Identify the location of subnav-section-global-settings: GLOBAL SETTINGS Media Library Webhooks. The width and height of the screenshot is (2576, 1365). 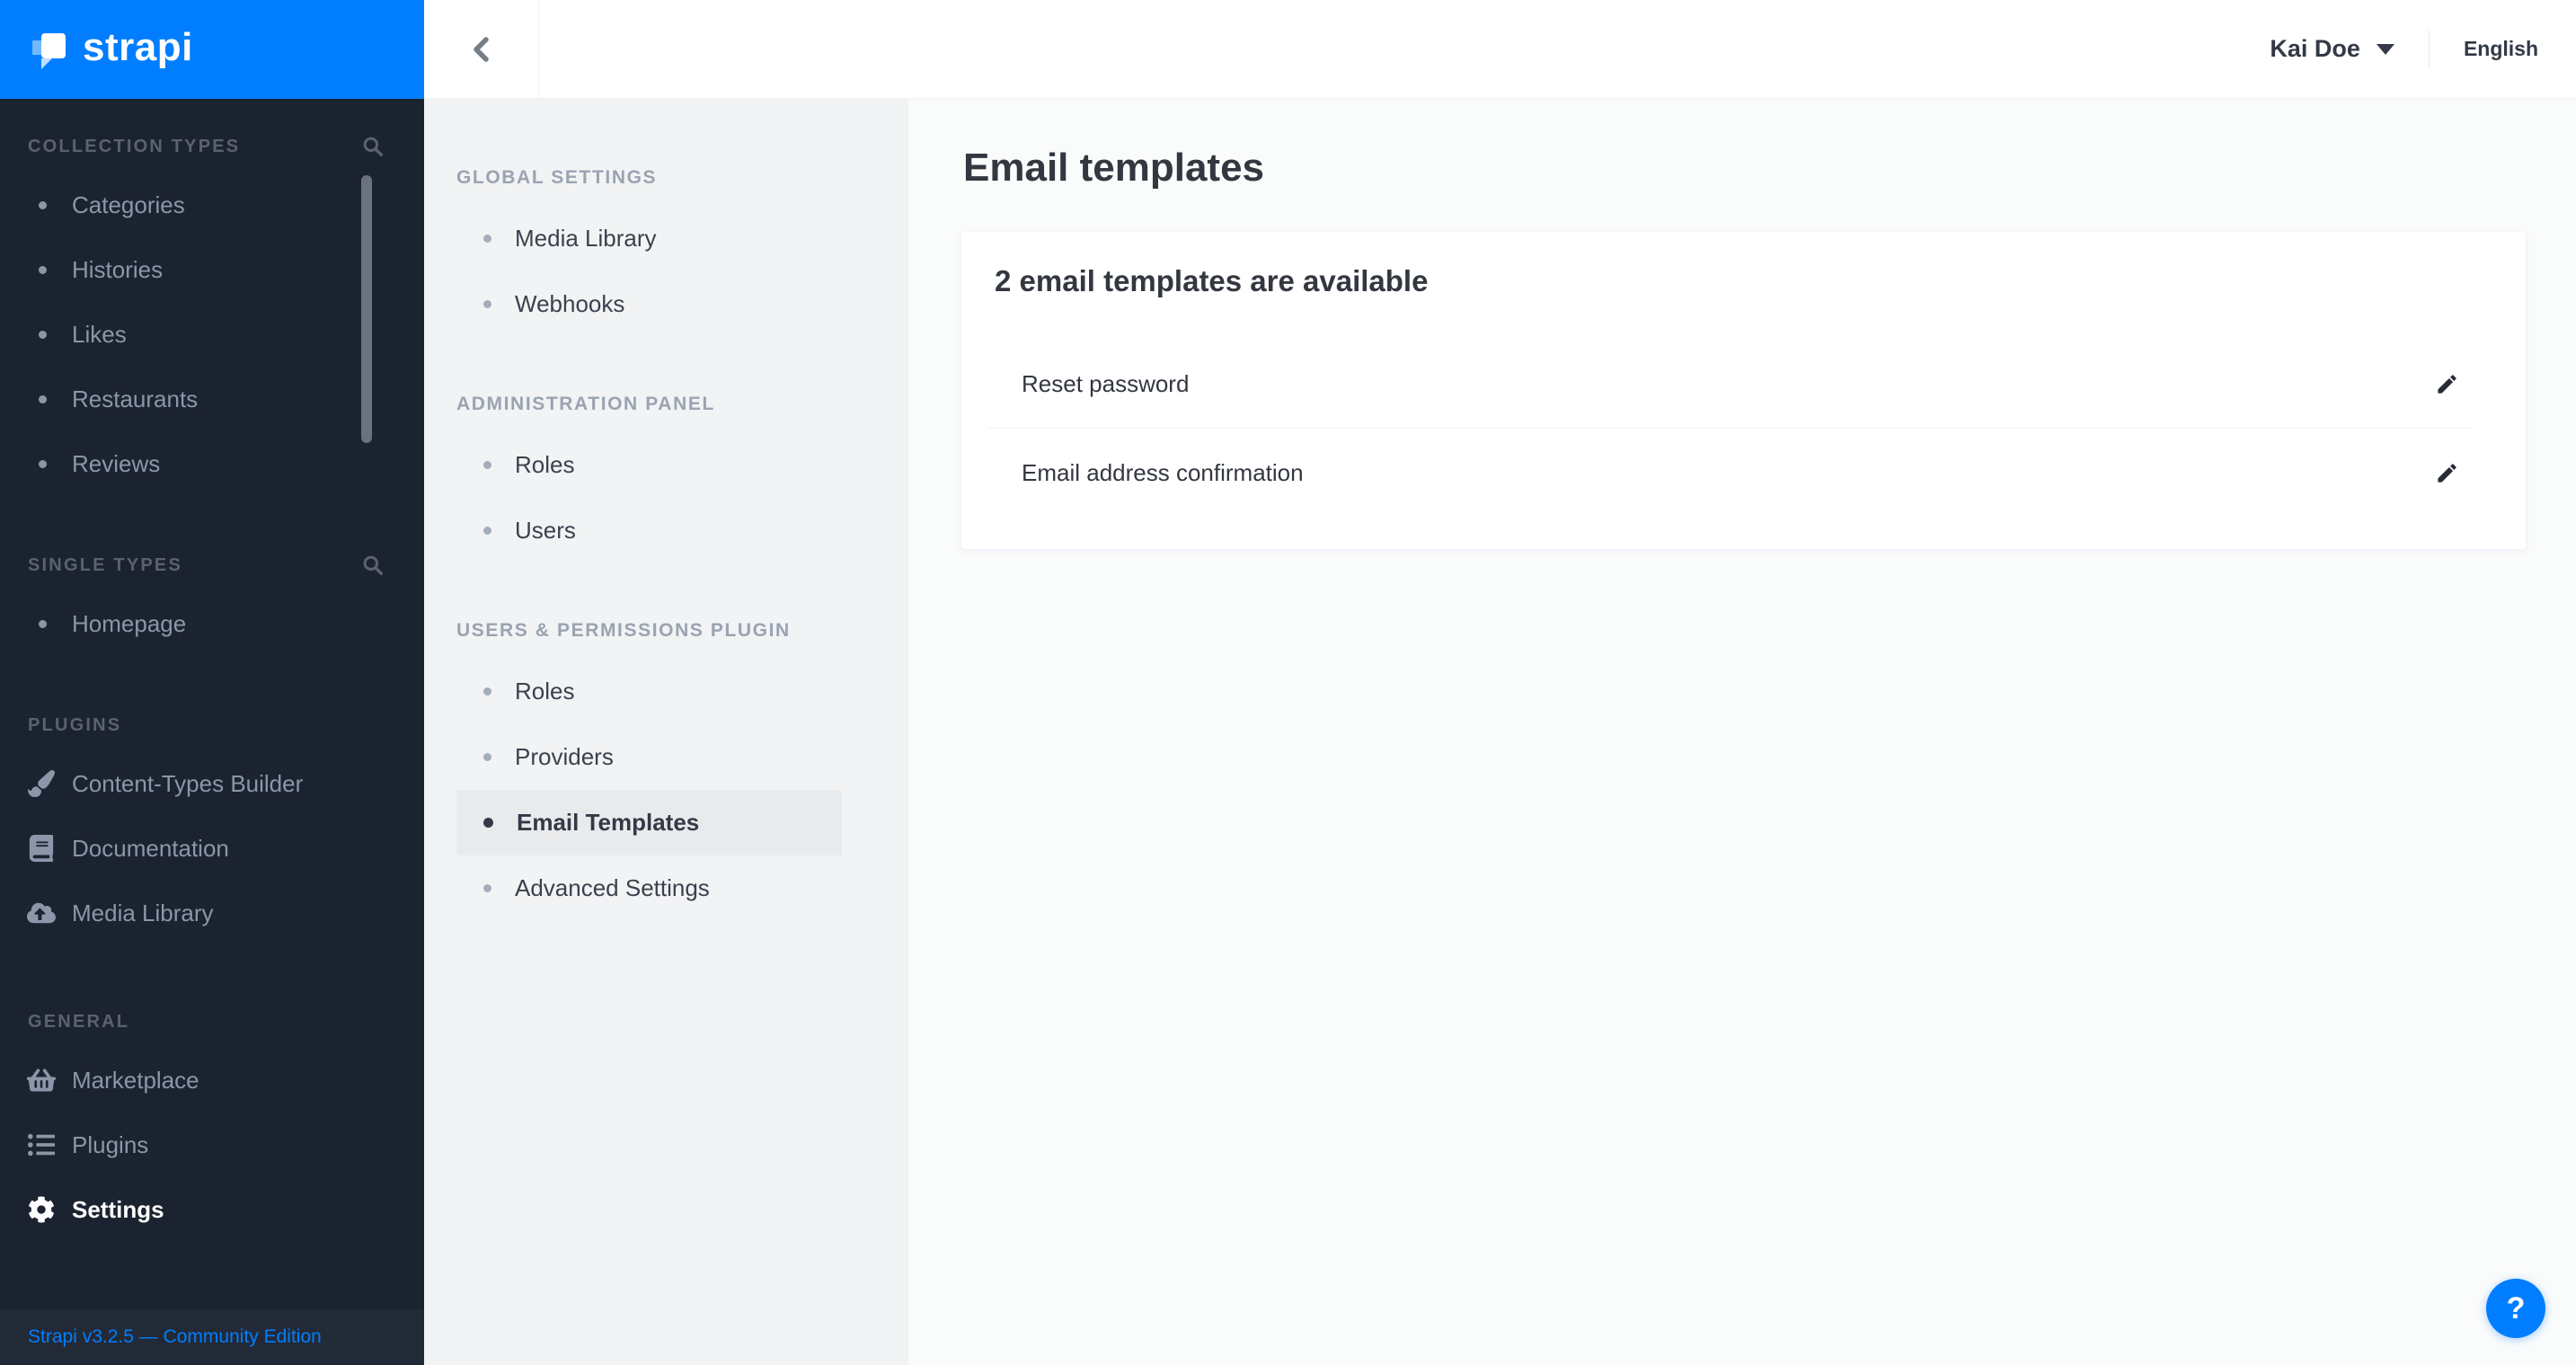
(666, 250).